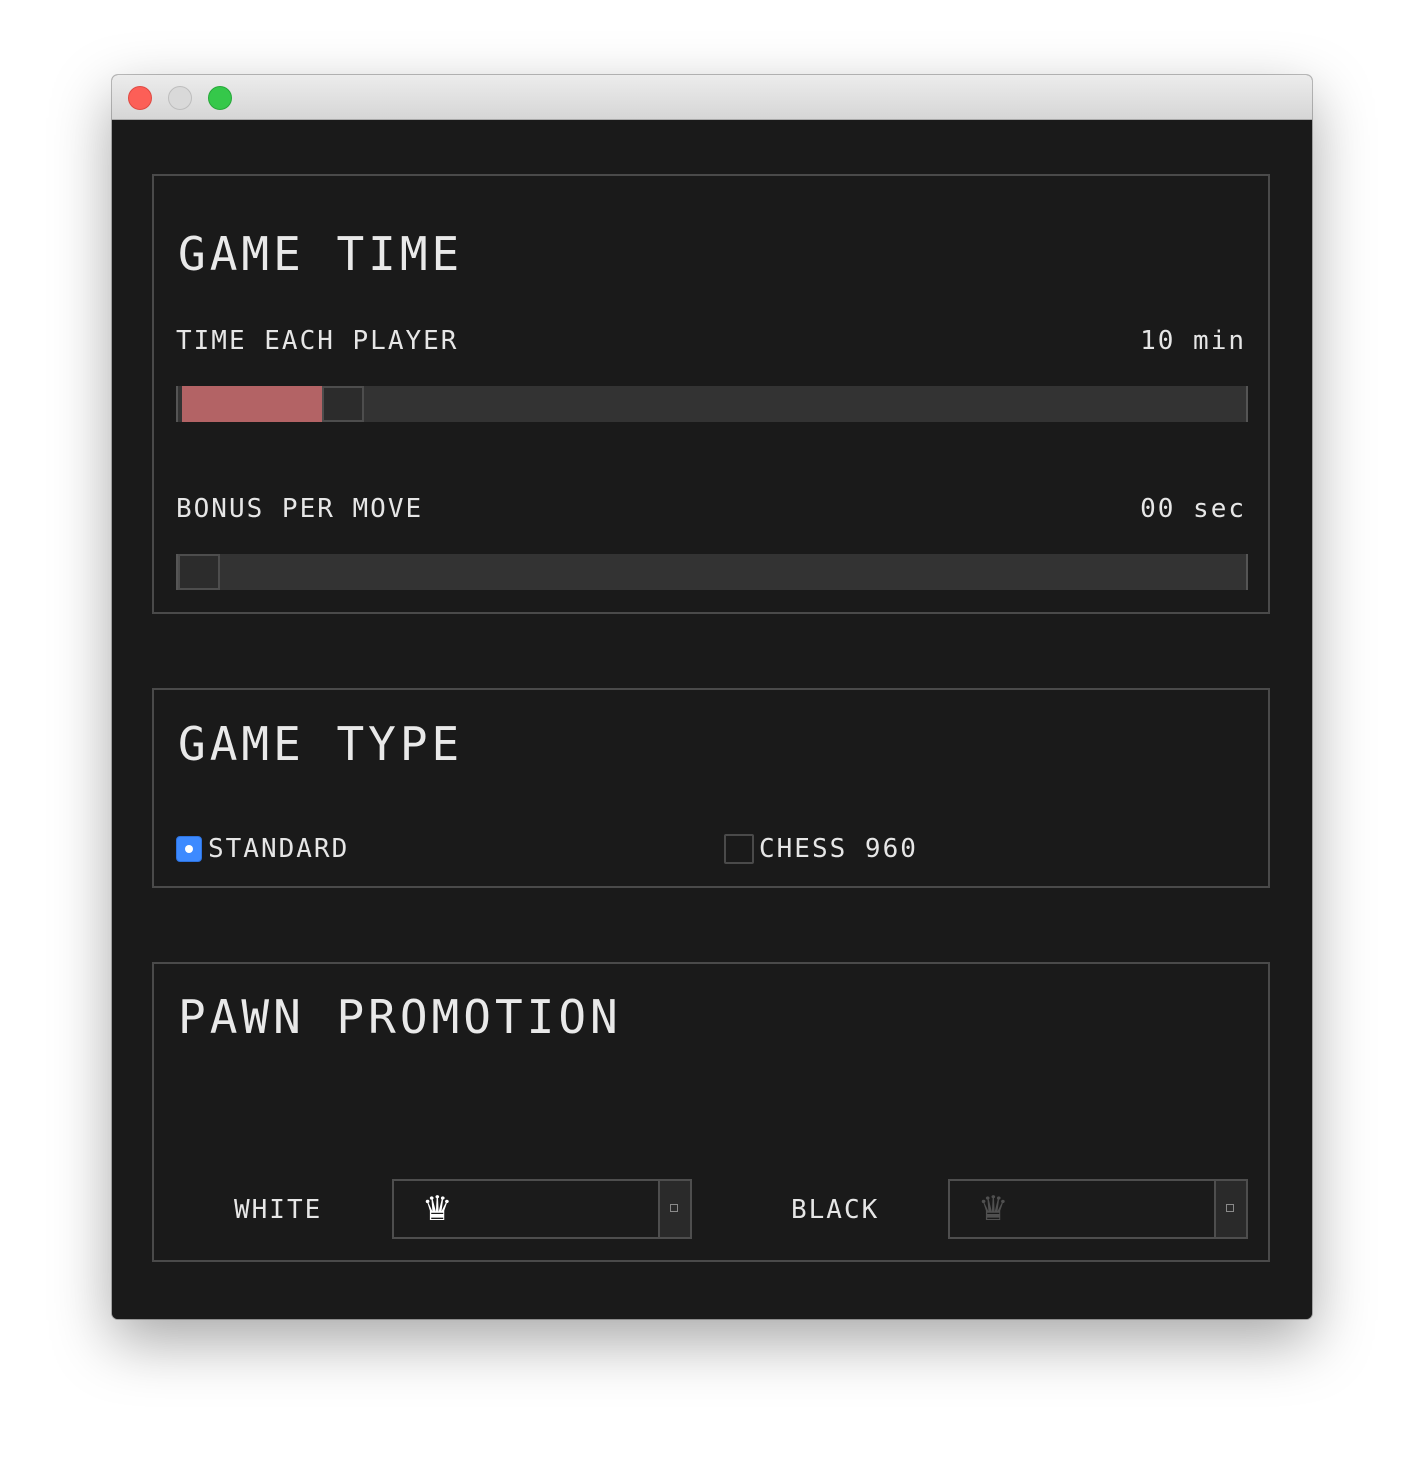 Image resolution: width=1424 pixels, height=1468 pixels. I want to click on chess-960-radio, so click(739, 849).